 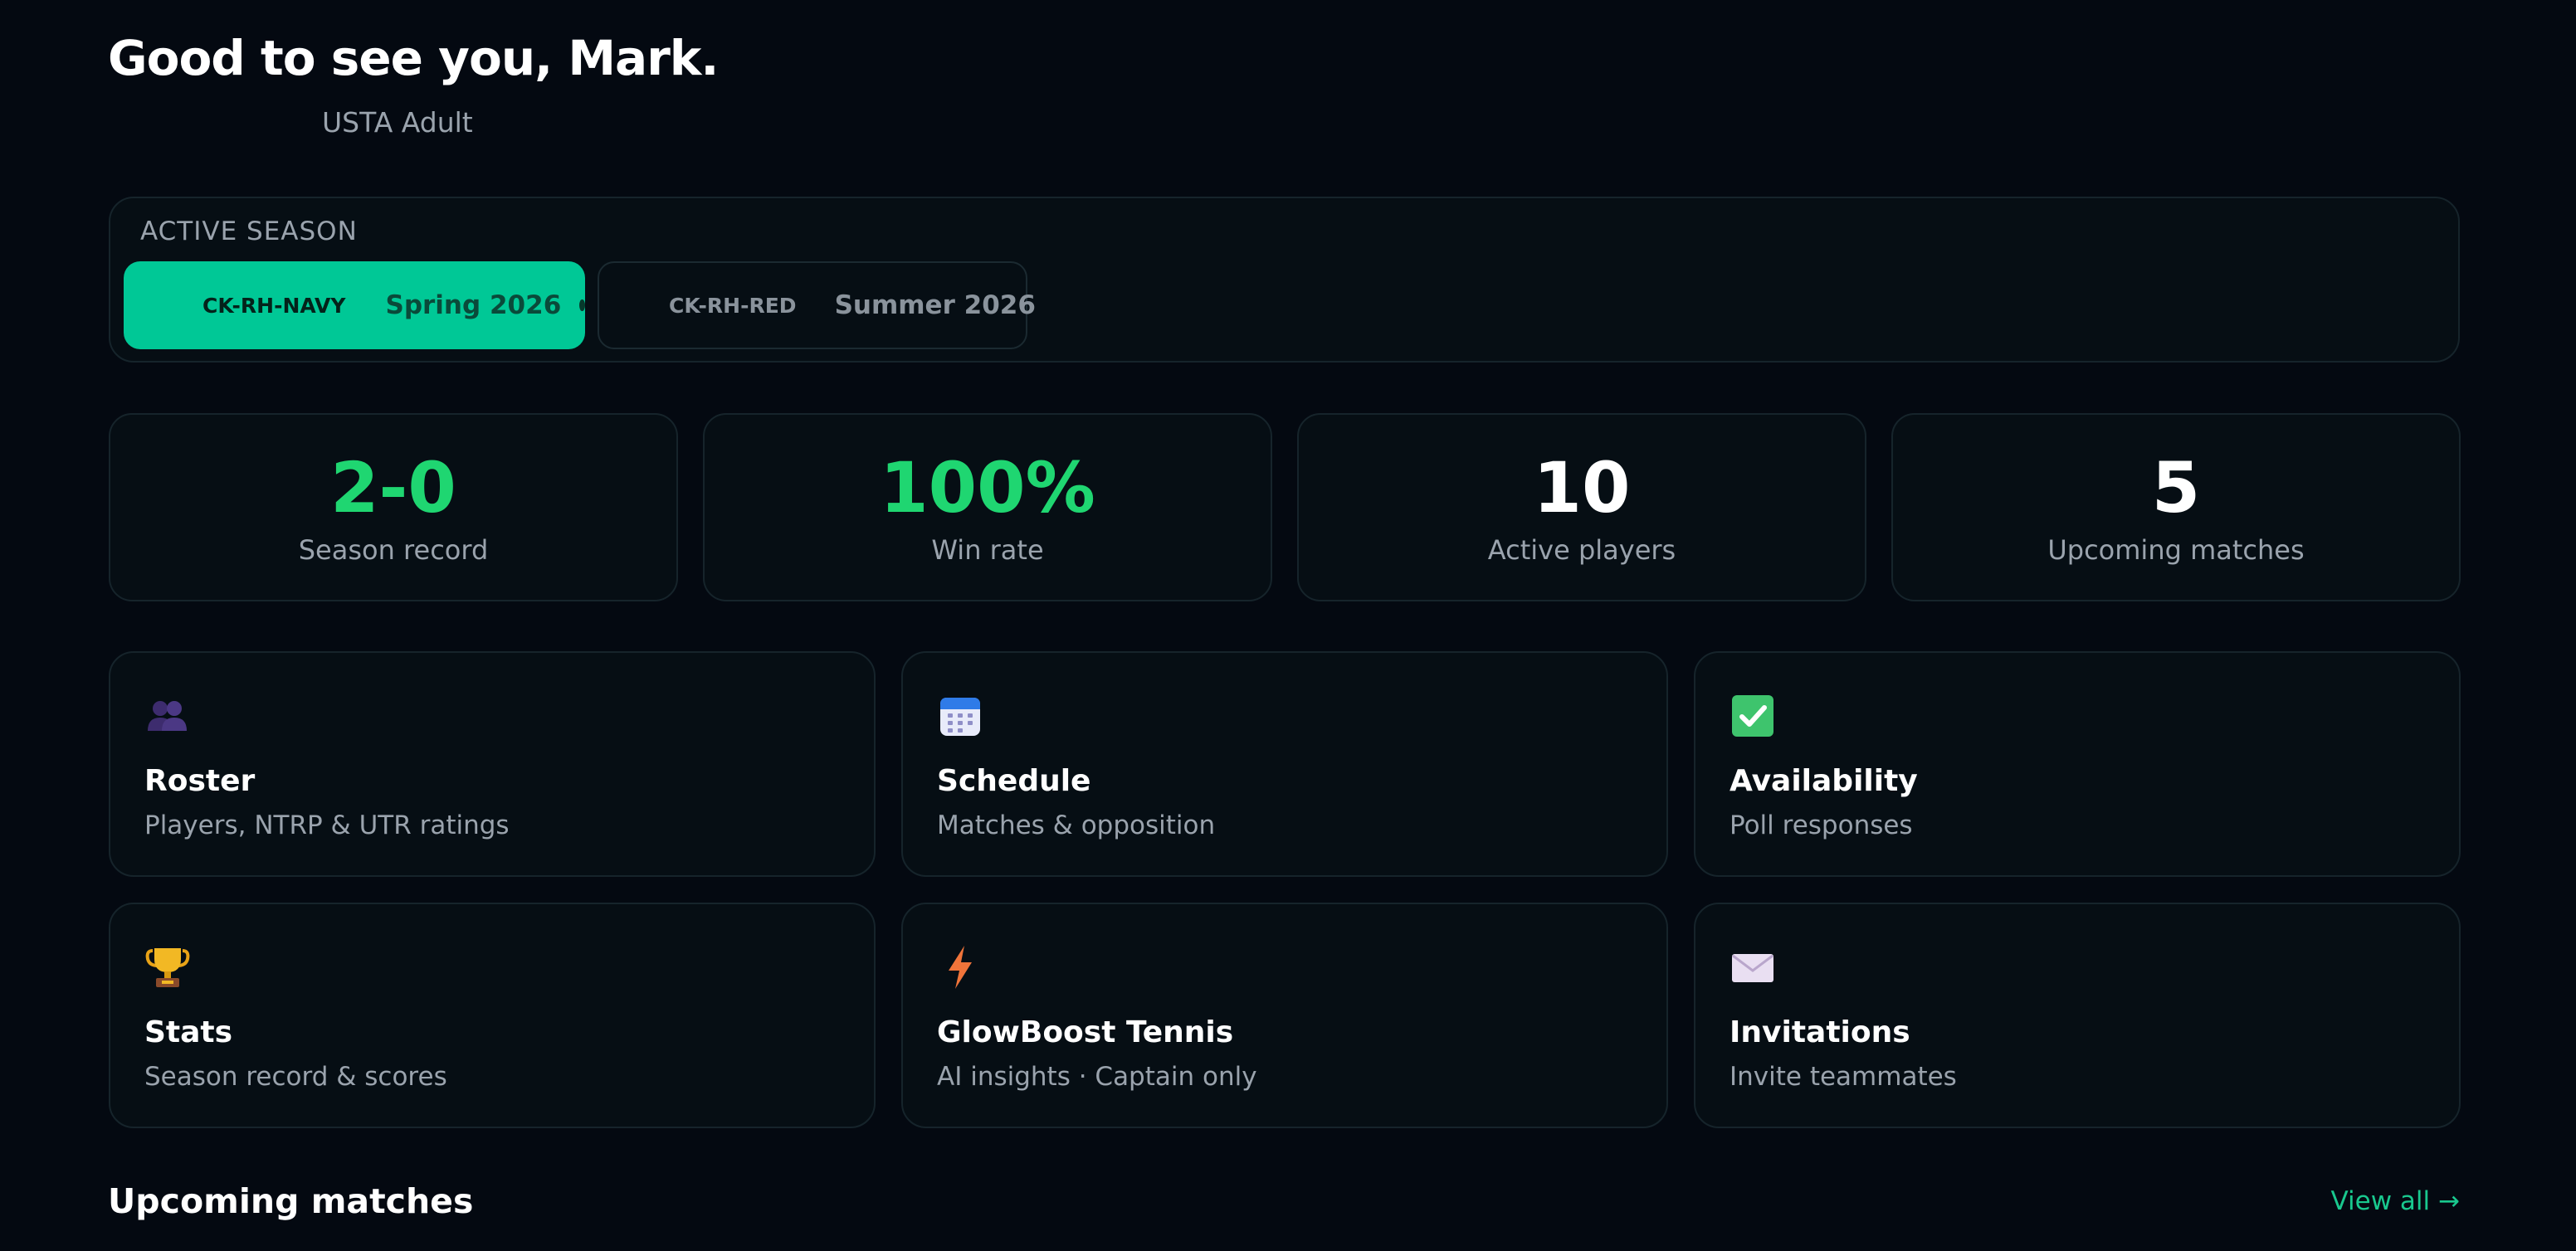 I want to click on nav-card-title: Roster, so click(x=200, y=781).